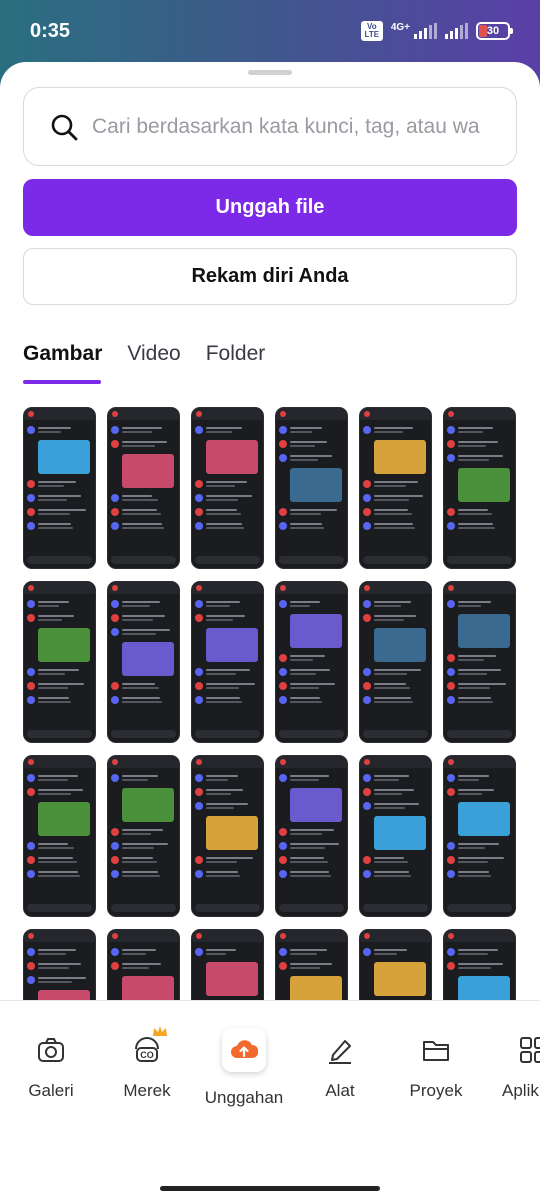  What do you see at coordinates (62, 382) in the screenshot?
I see `active-tab-indicator` at bounding box center [62, 382].